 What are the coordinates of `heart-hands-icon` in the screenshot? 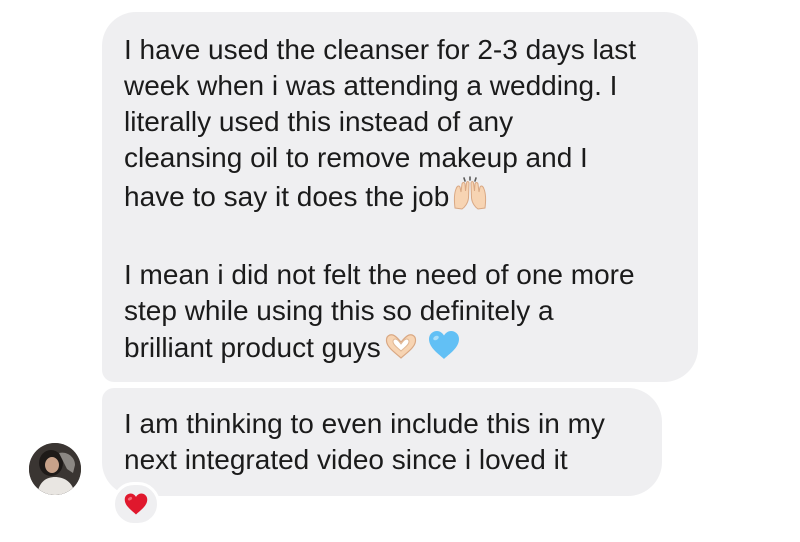 It's located at (401, 346).